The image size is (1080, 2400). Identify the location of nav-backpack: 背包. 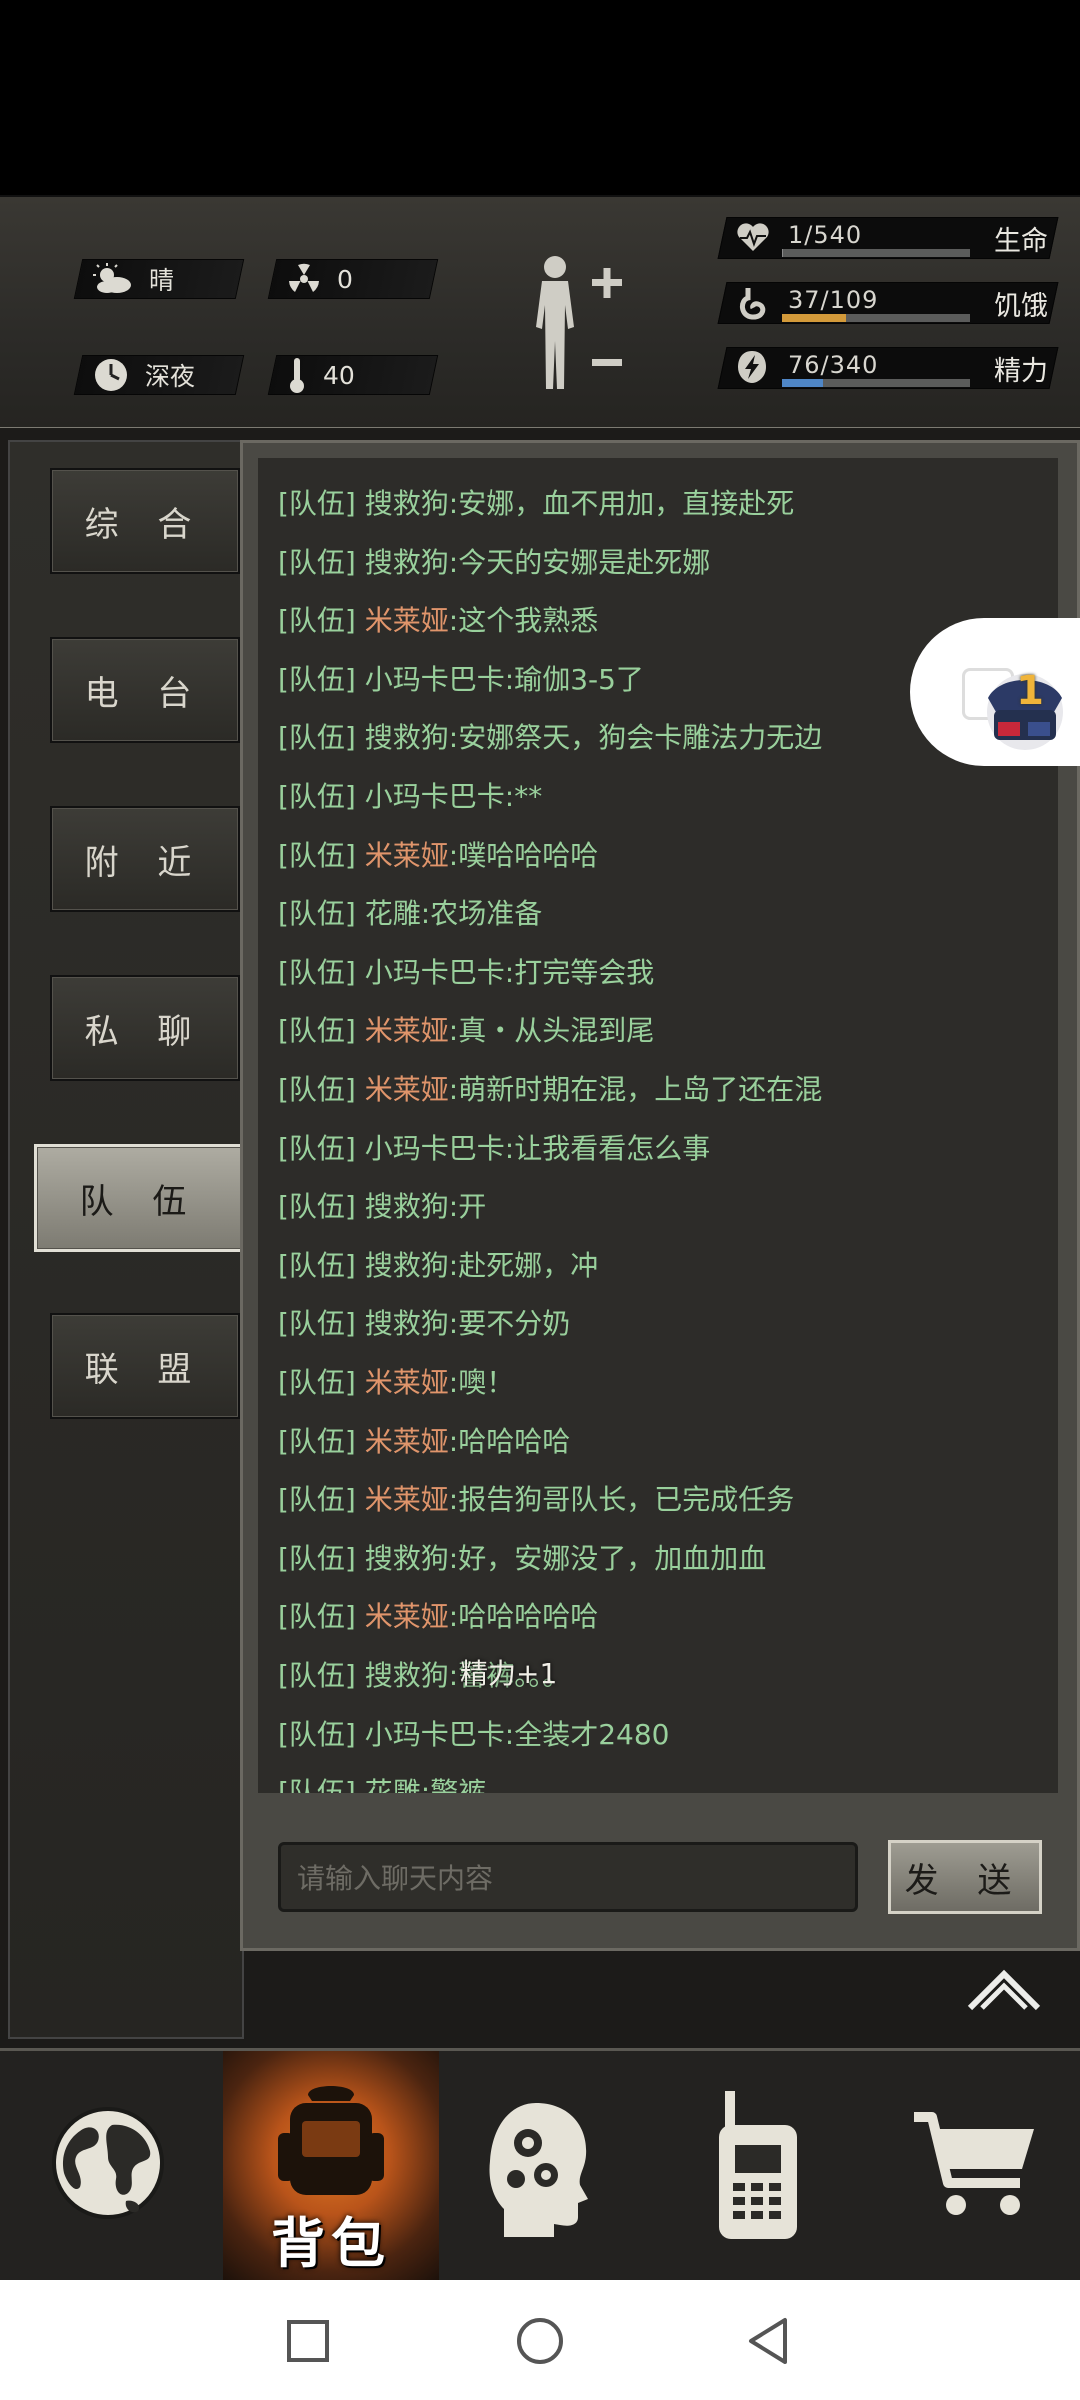
(331, 2167).